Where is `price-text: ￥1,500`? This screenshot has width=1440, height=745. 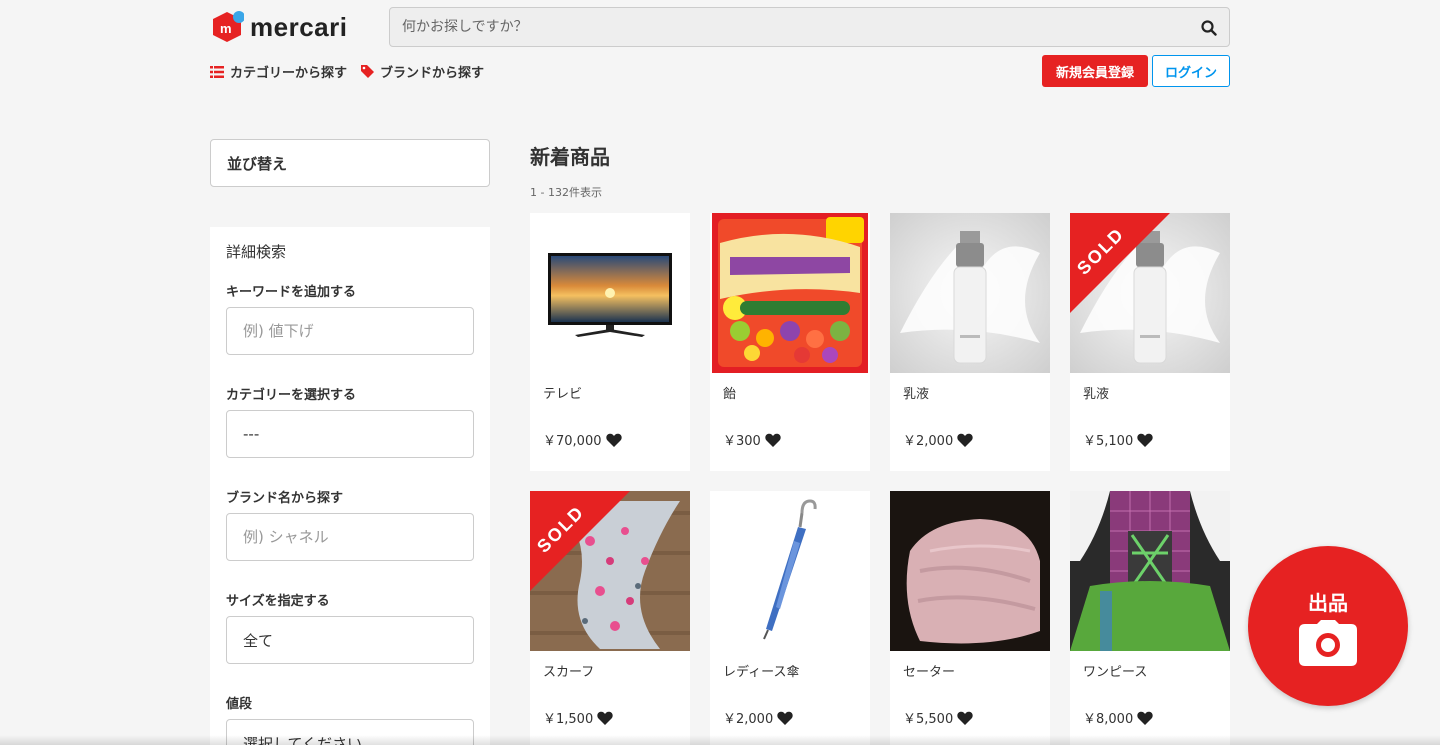 price-text: ￥1,500 is located at coordinates (568, 719).